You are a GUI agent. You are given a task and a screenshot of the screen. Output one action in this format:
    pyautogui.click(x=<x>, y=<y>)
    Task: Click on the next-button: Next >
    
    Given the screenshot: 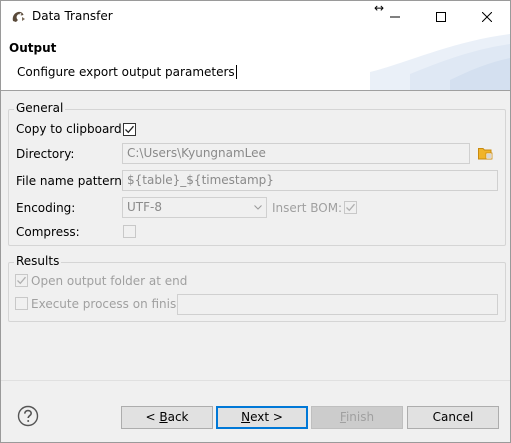 What is the action you would take?
    pyautogui.click(x=262, y=417)
    